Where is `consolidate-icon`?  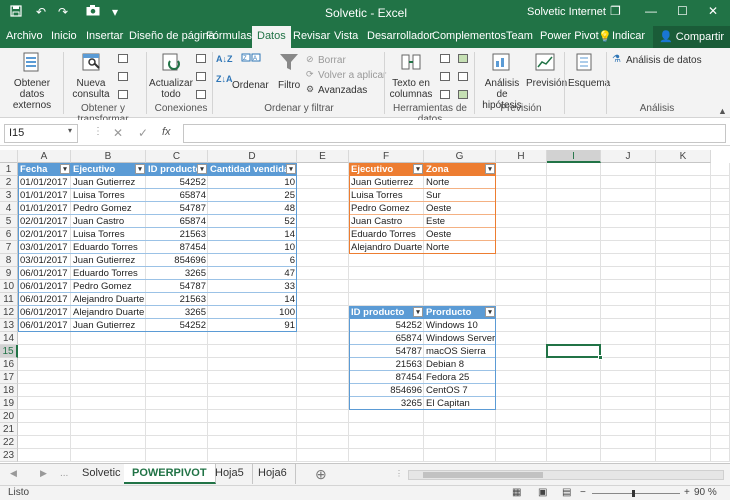
consolidate-icon is located at coordinates (463, 58).